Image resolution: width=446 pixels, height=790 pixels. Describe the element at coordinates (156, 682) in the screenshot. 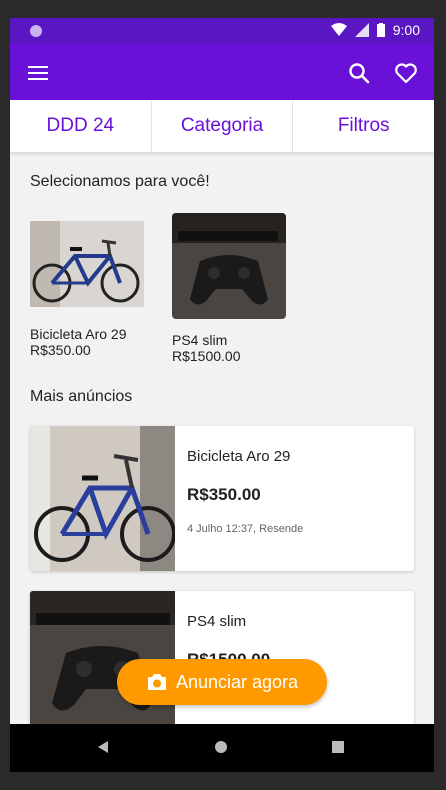

I see `camera-icon` at that location.